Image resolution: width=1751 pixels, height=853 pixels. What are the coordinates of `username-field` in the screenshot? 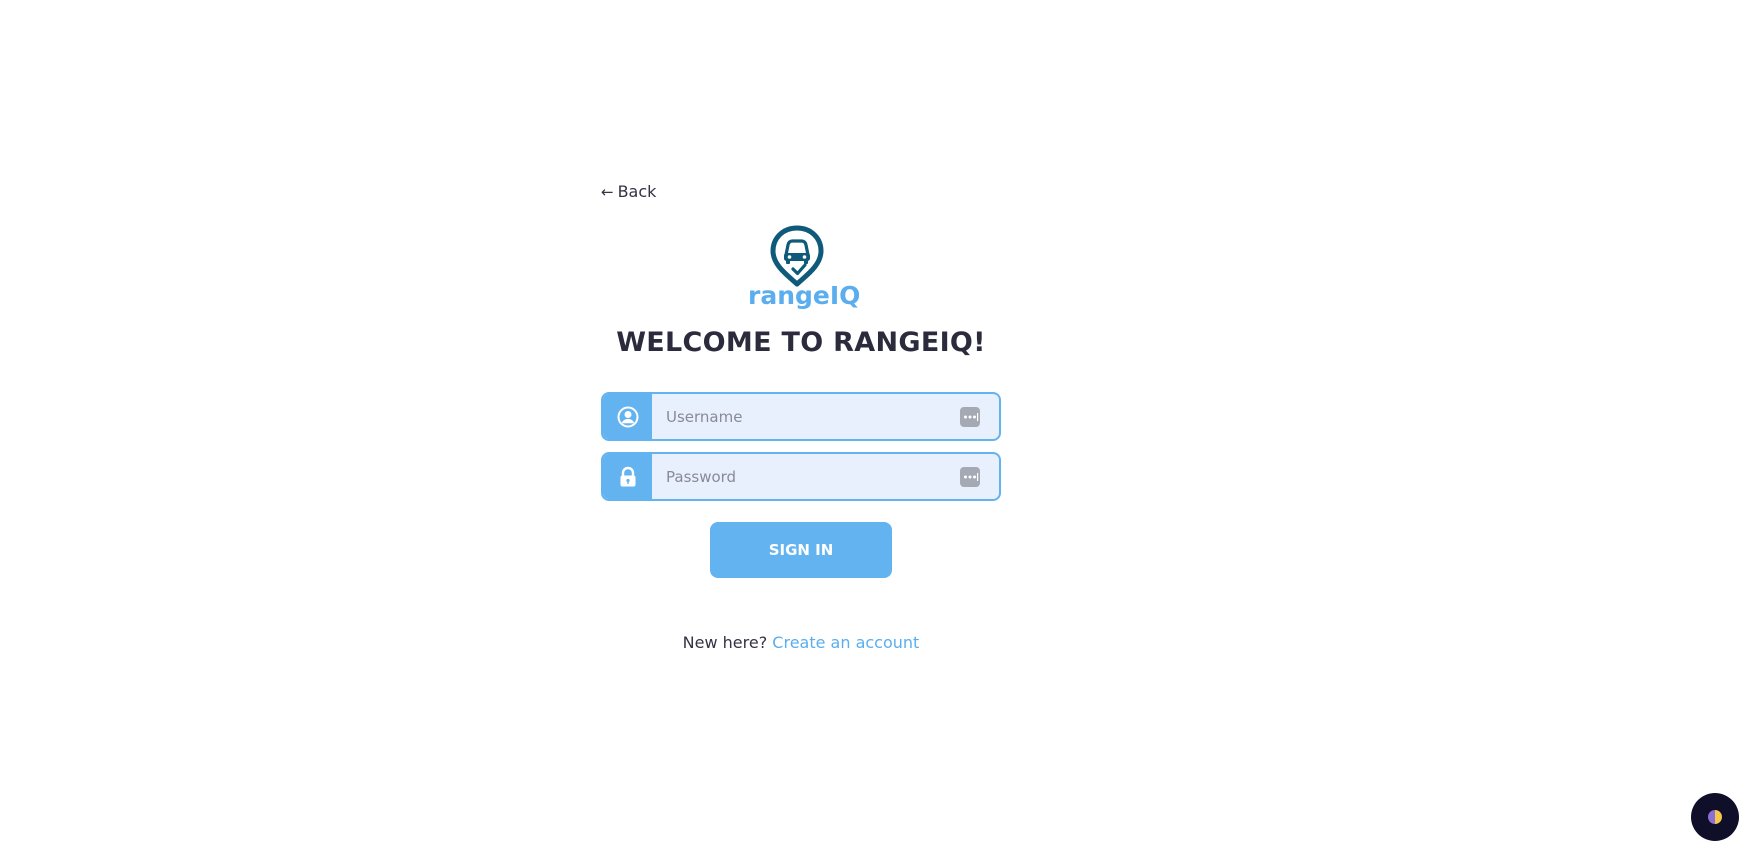 It's located at (801, 416).